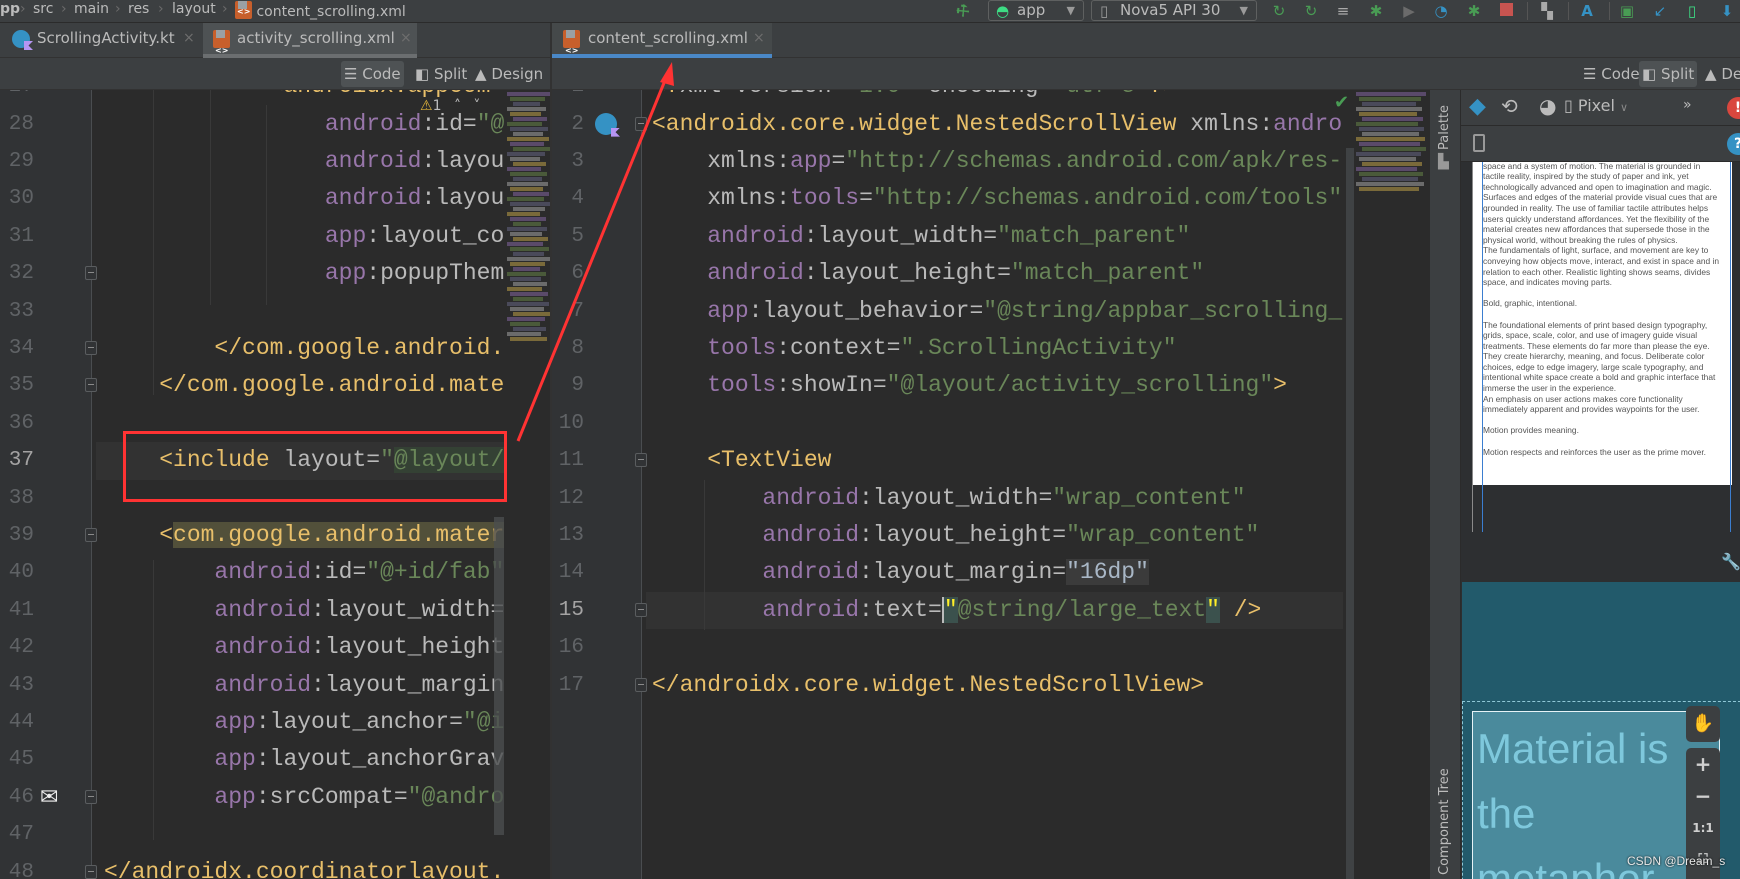 Image resolution: width=1740 pixels, height=879 pixels. I want to click on arrow-head, so click(667, 74).